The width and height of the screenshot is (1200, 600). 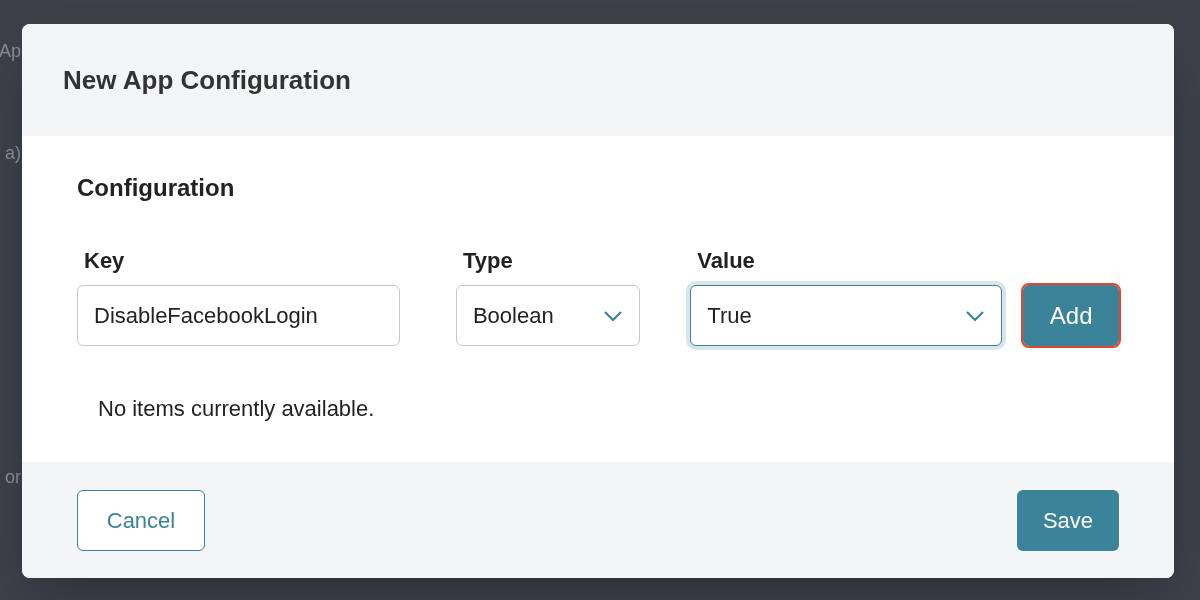 I want to click on dialog-title: New App Configuration, so click(x=207, y=80).